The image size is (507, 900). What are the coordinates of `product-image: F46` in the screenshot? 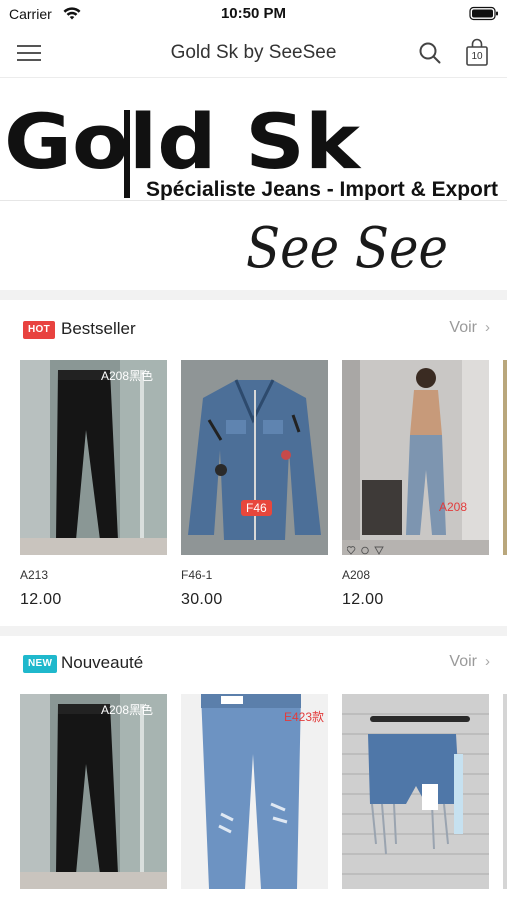 It's located at (254, 457).